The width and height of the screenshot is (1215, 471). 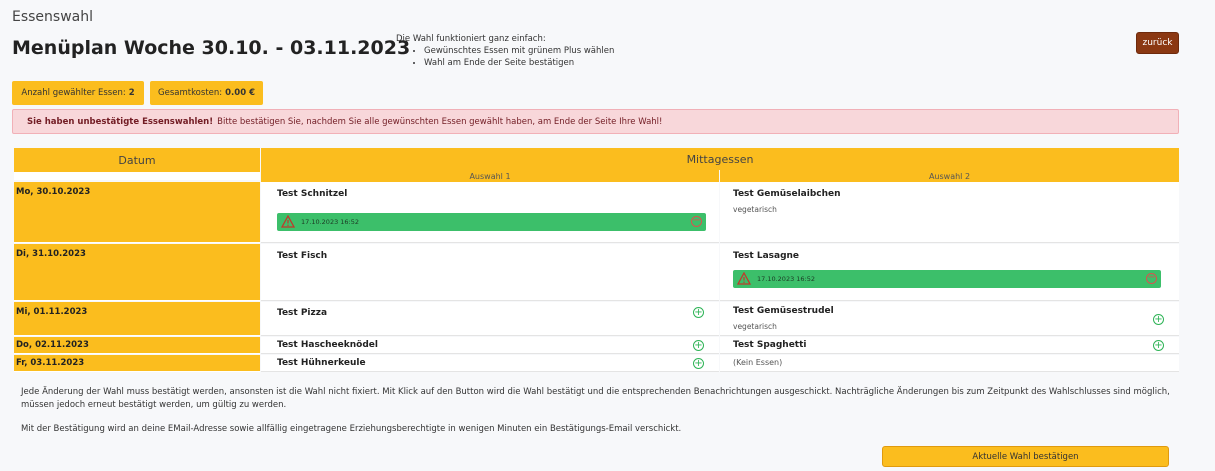 I want to click on meal-cell: Test Spaghetti +, so click(x=949, y=345).